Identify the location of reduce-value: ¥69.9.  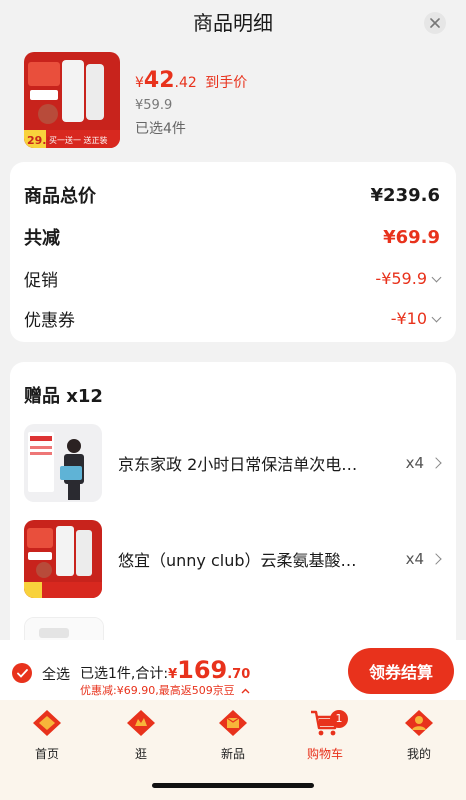
(411, 237).